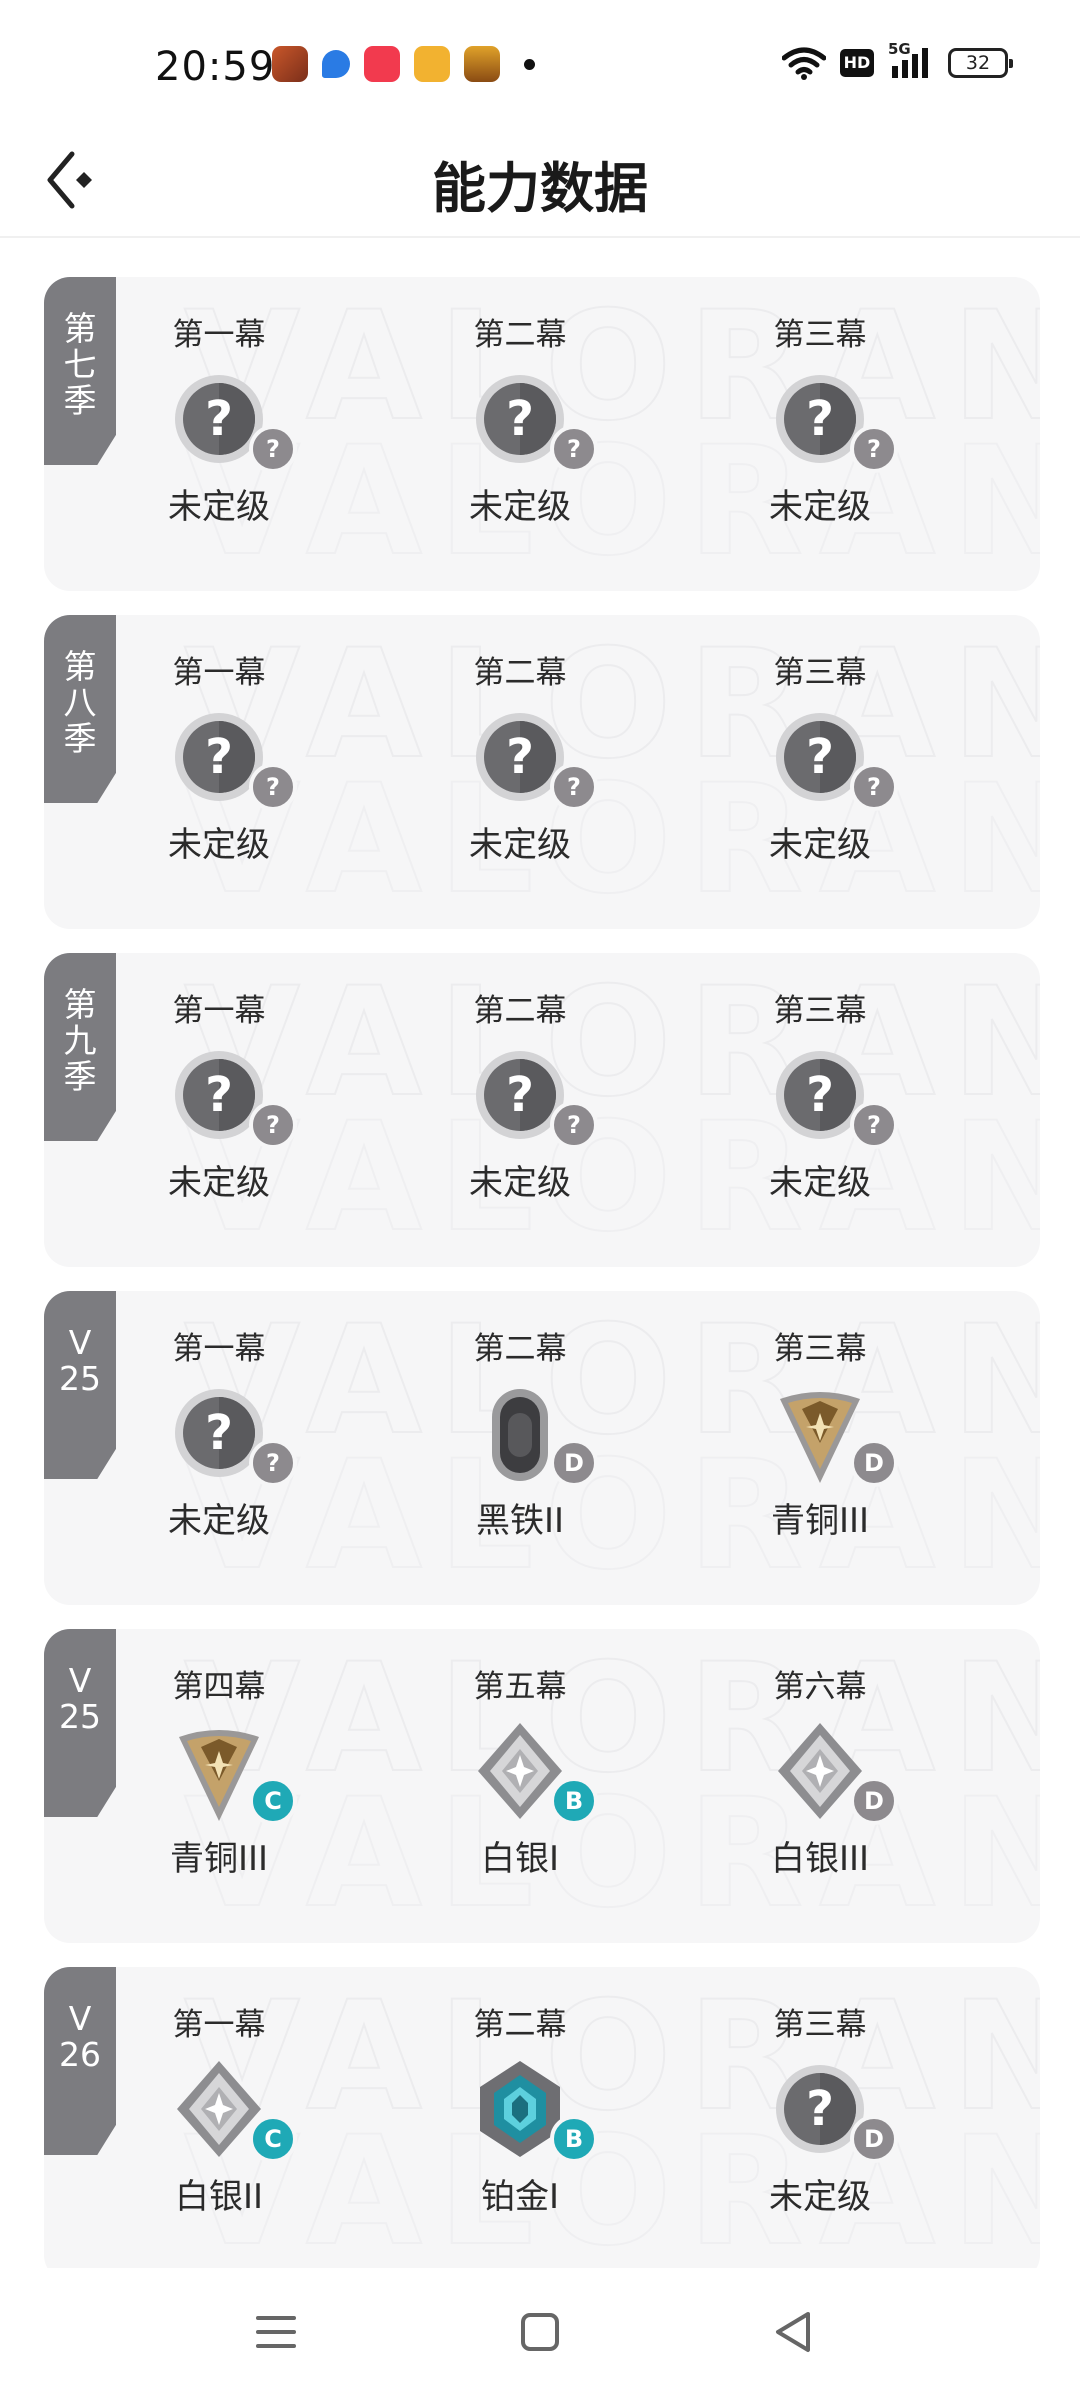  What do you see at coordinates (219, 2112) in the screenshot?
I see `act-rank-item: 第一幕 C 白银II` at bounding box center [219, 2112].